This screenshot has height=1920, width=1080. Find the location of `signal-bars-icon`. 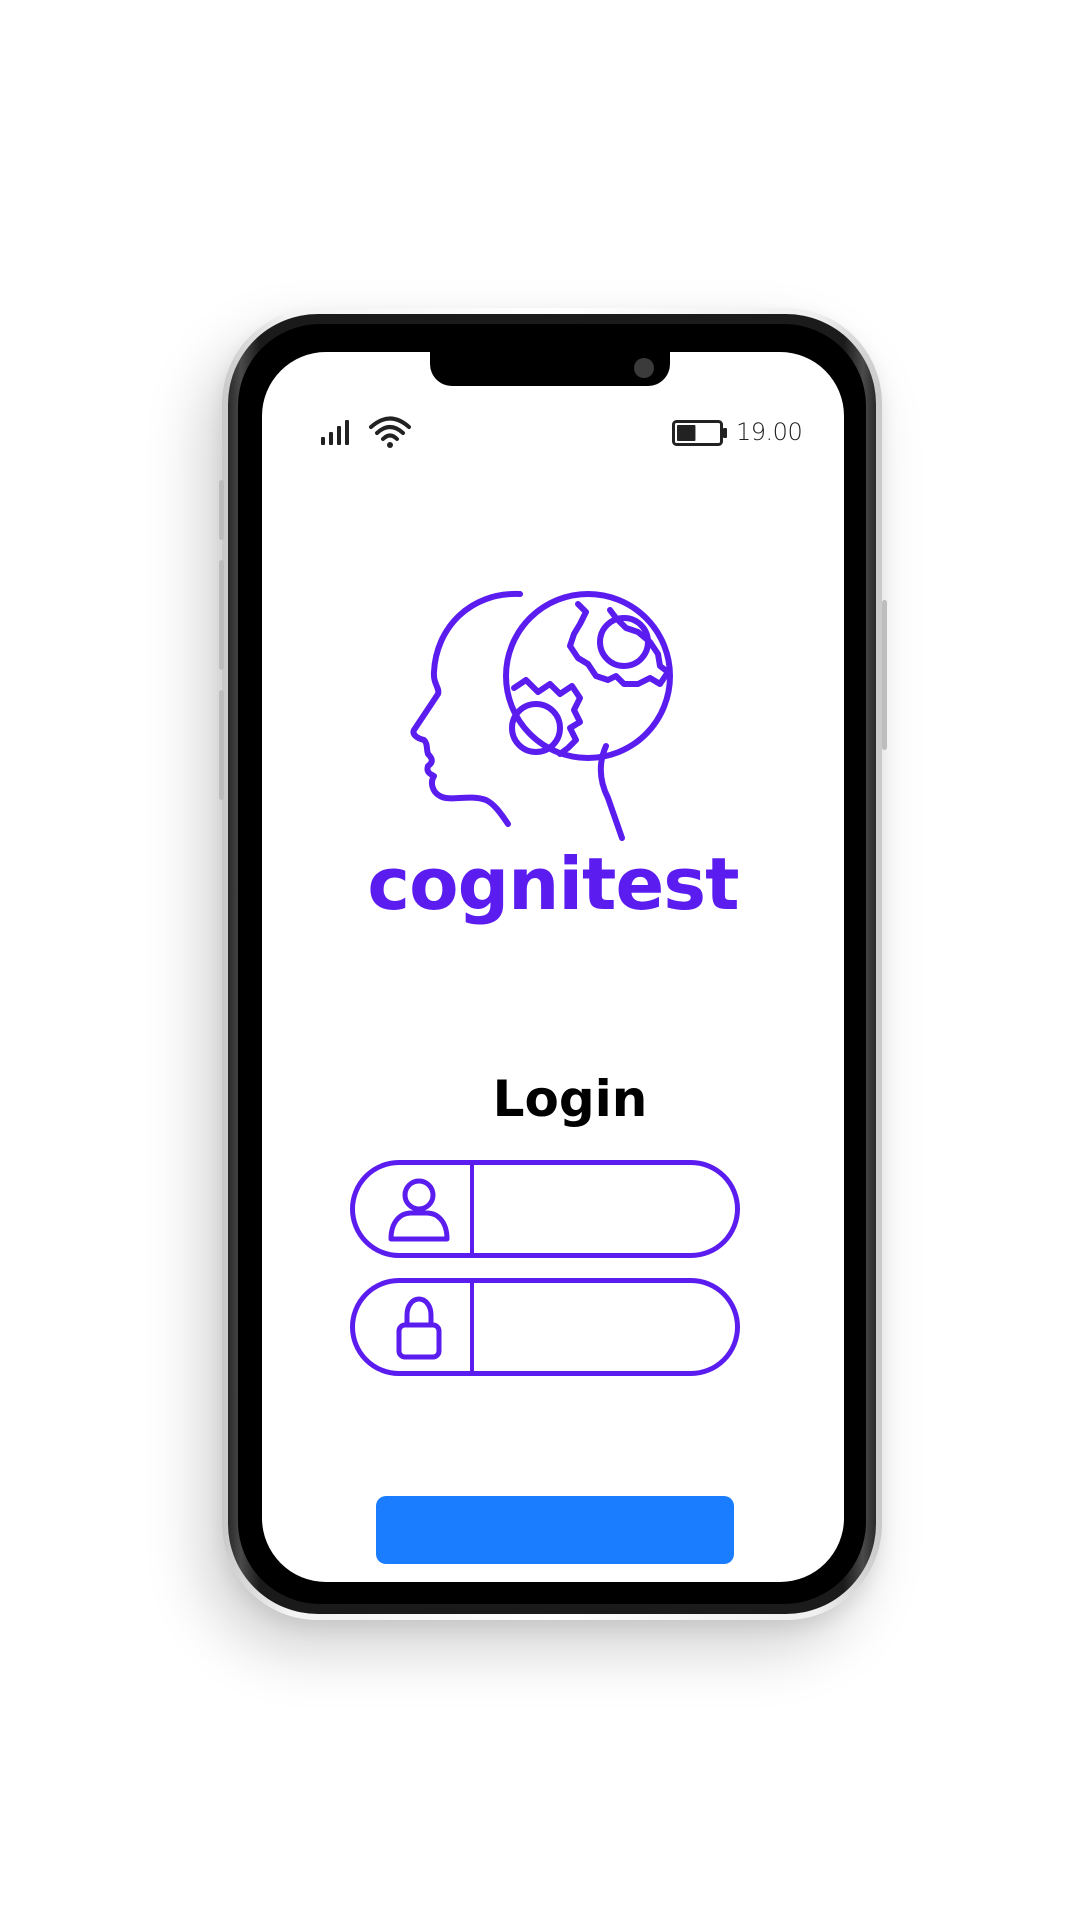

signal-bars-icon is located at coordinates (335, 432).